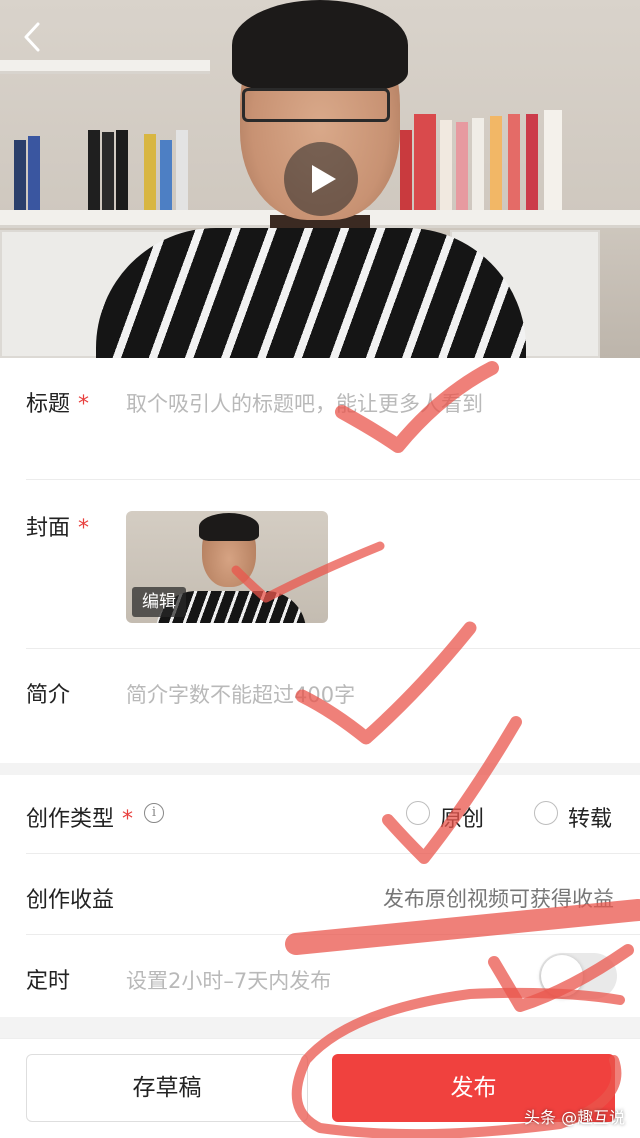  I want to click on radio-original-label: 原创, so click(462, 817).